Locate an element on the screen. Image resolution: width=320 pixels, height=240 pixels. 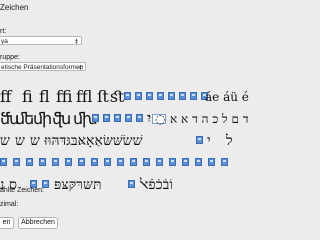
grid-row-2: ﬓ ﬔ ﬕ ﬖ ﬗ יִ ◌ ﬢ ם ל כ ה ד א ﬡ is located at coordinates (124, 119).